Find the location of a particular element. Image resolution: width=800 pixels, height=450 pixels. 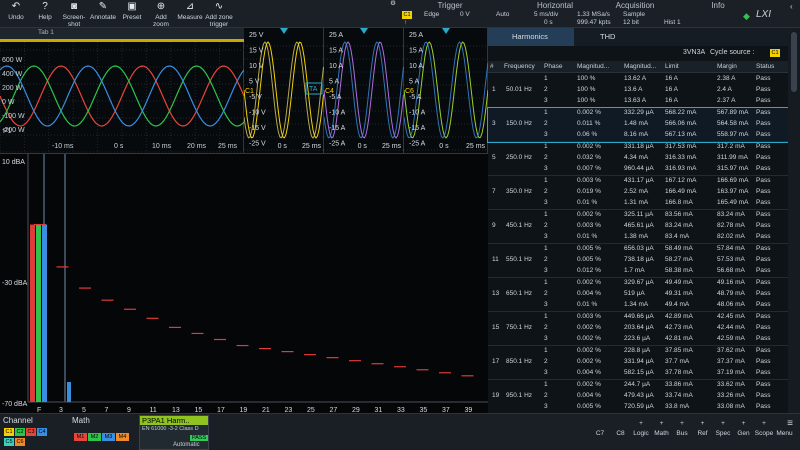

zoom-y-tick: 25 V is located at coordinates (256, 35).